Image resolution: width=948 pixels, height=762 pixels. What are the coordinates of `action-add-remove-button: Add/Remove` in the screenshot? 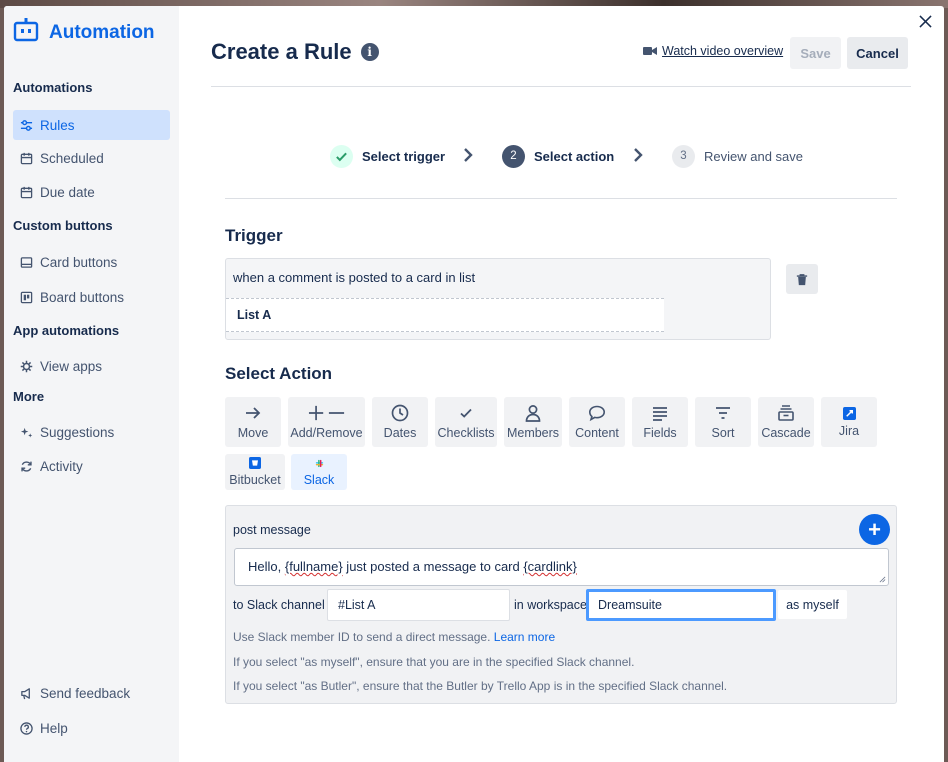 It's located at (326, 422).